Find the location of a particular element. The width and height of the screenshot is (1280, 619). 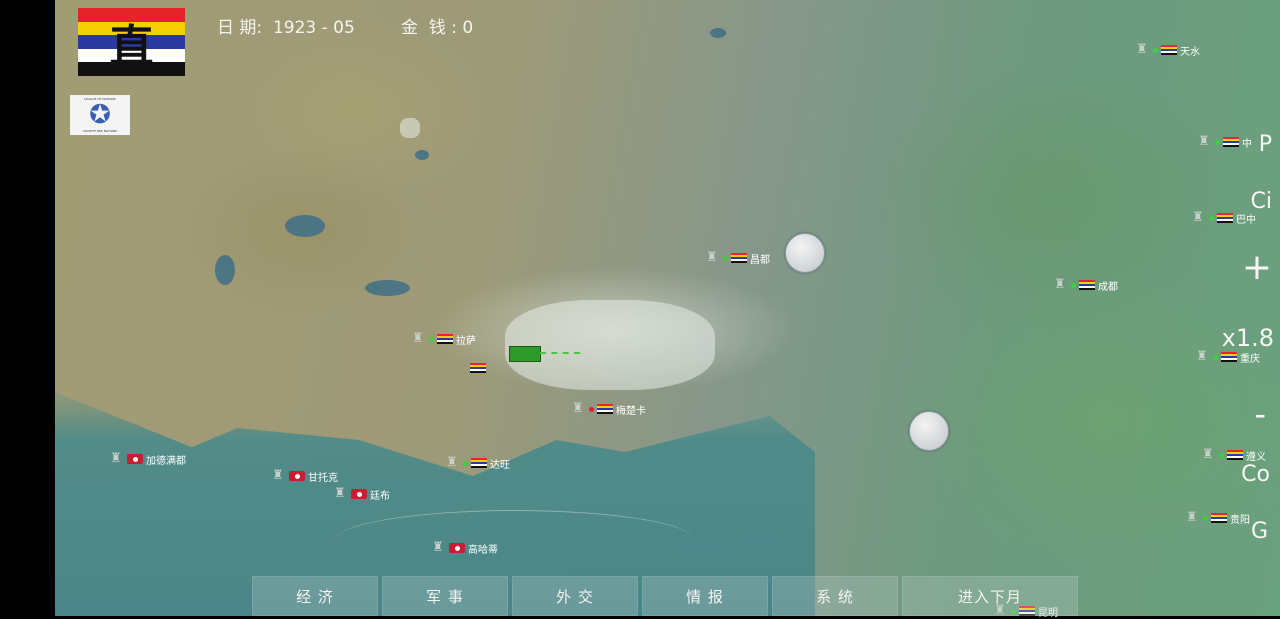

intelligence-button: 情 报 is located at coordinates (705, 596).